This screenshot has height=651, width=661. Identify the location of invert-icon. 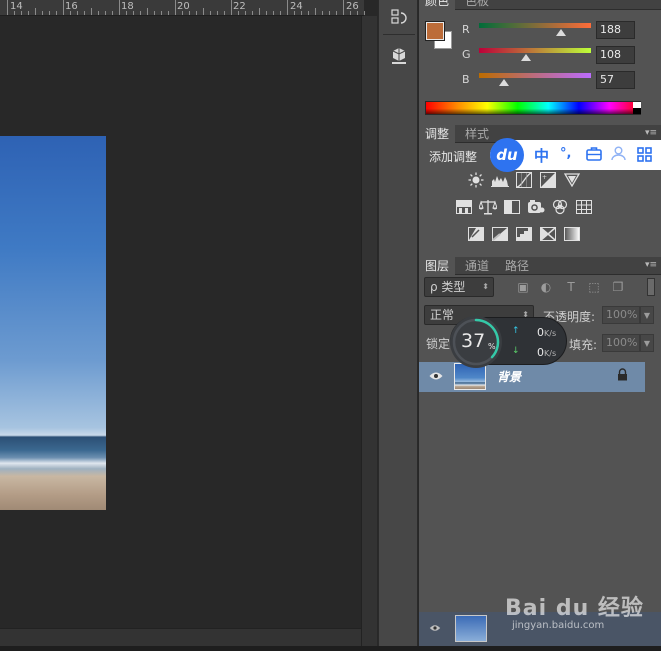
(476, 234).